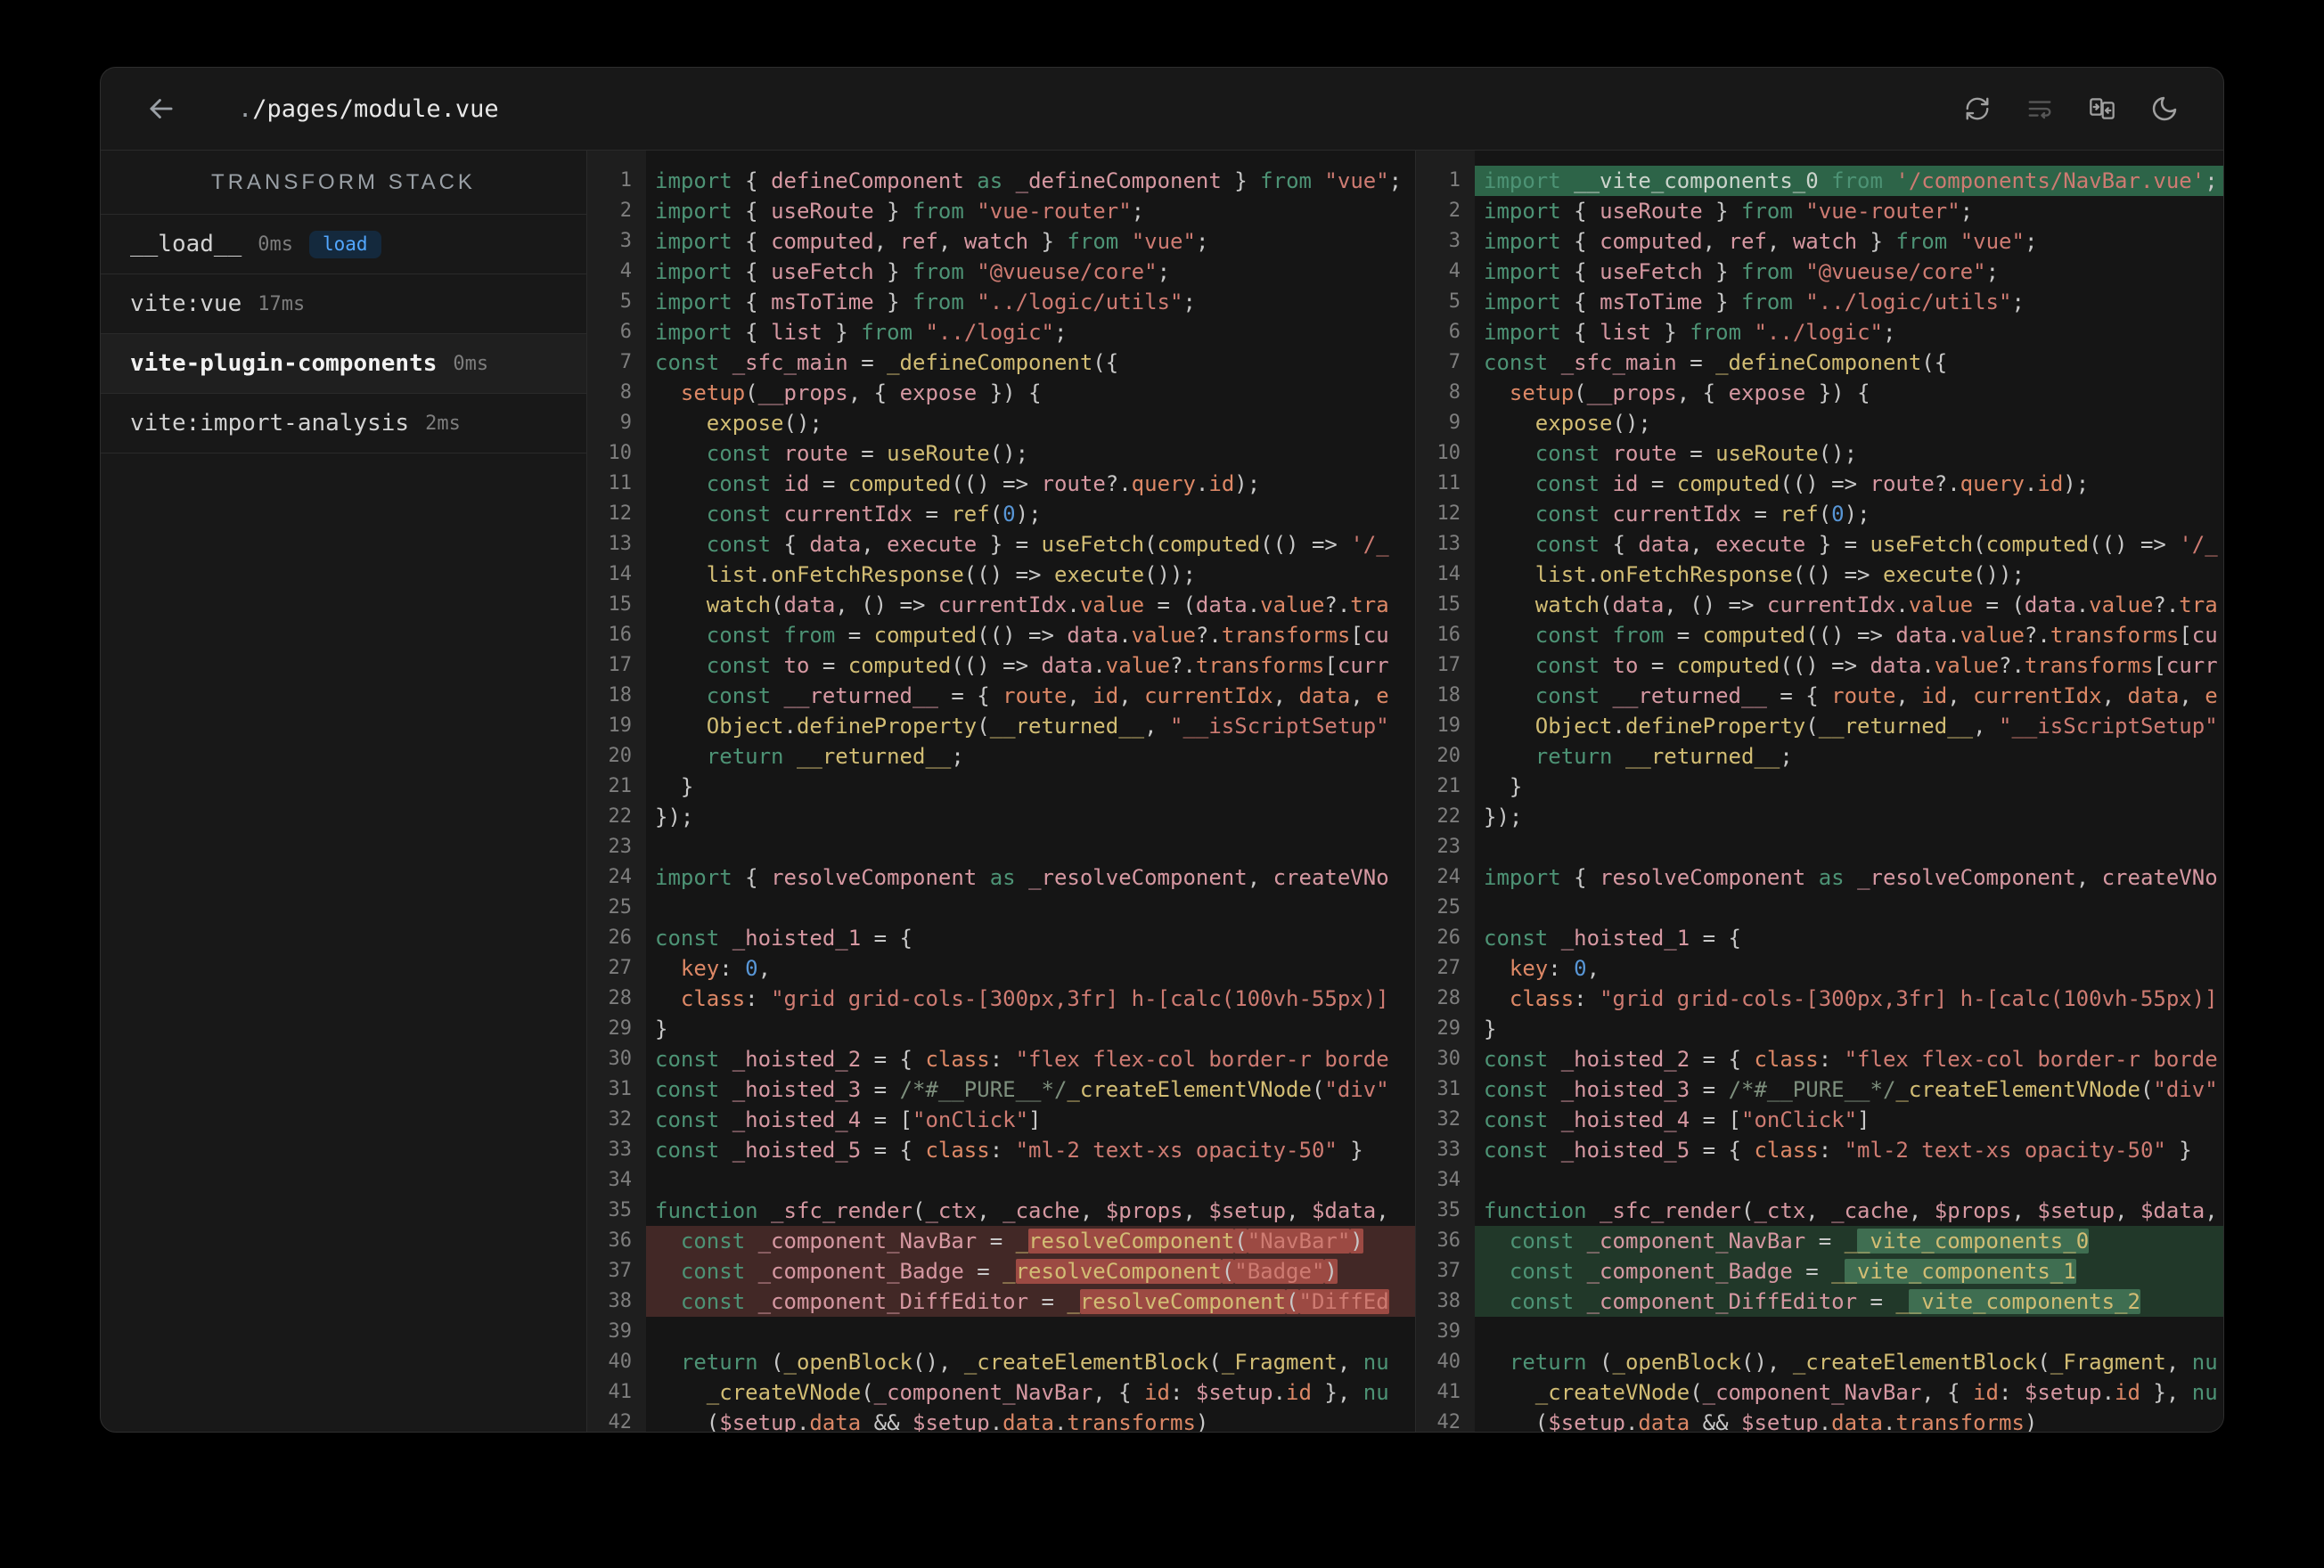 Image resolution: width=2324 pixels, height=1568 pixels. I want to click on code-line: return __returned__;, so click(835, 756).